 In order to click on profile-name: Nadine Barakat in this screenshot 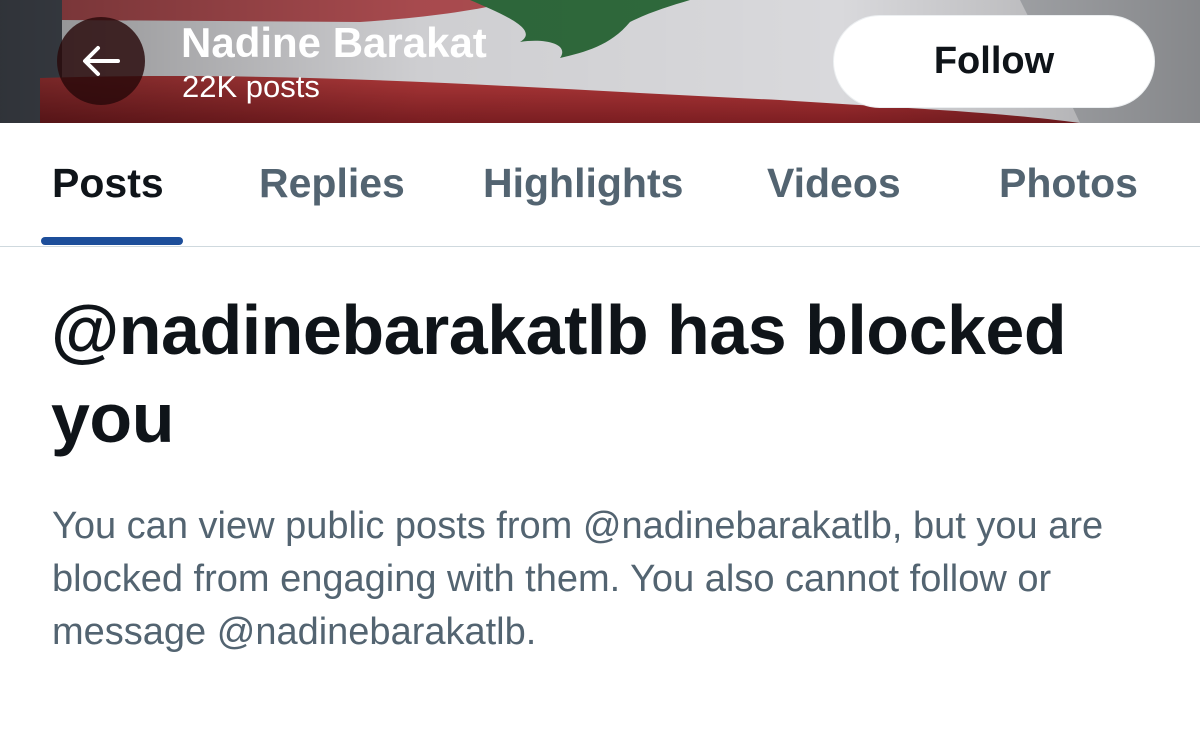, I will do `click(334, 42)`.